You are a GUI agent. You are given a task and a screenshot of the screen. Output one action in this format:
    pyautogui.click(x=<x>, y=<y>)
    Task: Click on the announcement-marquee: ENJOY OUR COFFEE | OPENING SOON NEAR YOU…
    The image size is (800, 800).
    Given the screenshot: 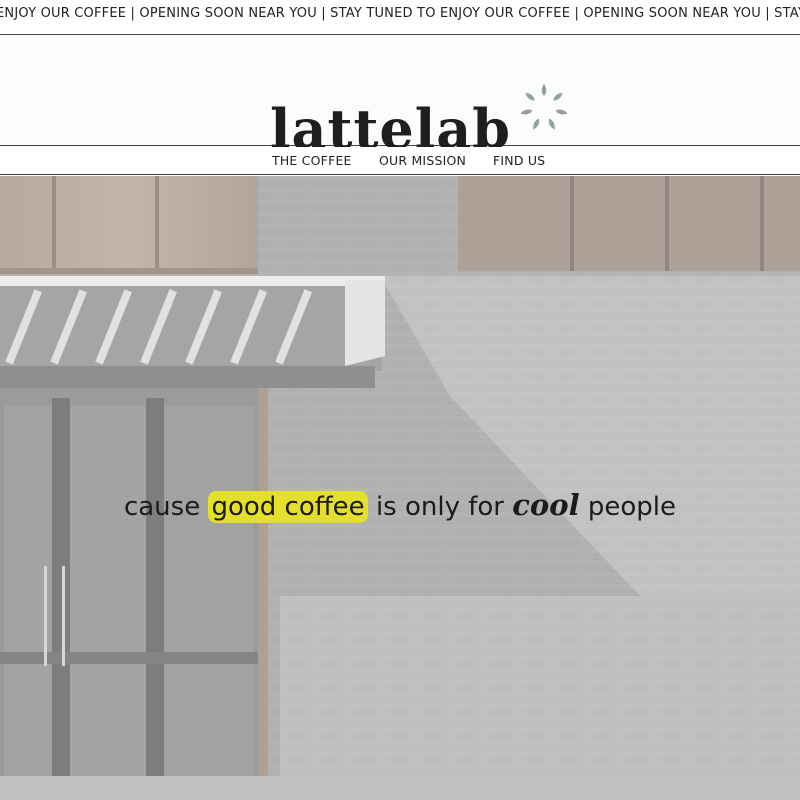 What is the action you would take?
    pyautogui.click(x=400, y=17)
    